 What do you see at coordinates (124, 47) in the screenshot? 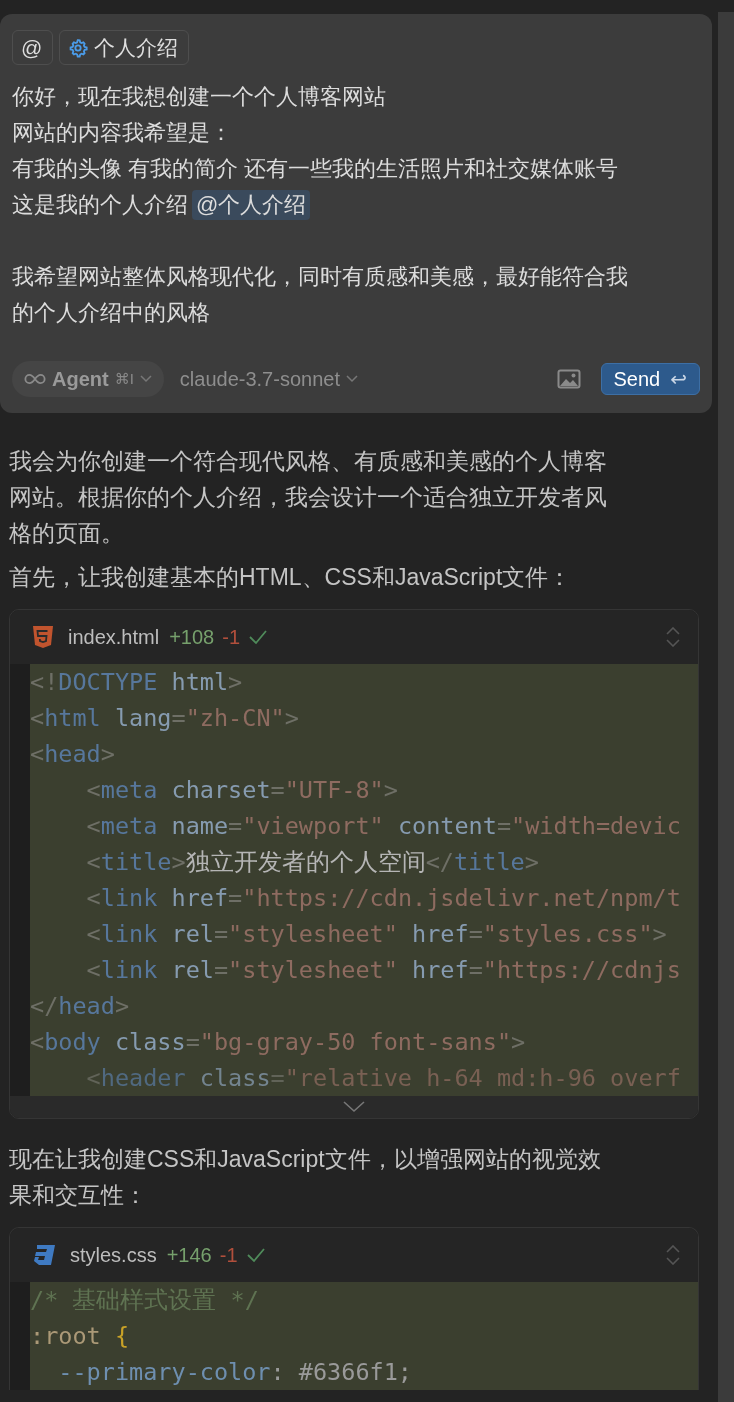
I see `context-chip: 个人介绍` at bounding box center [124, 47].